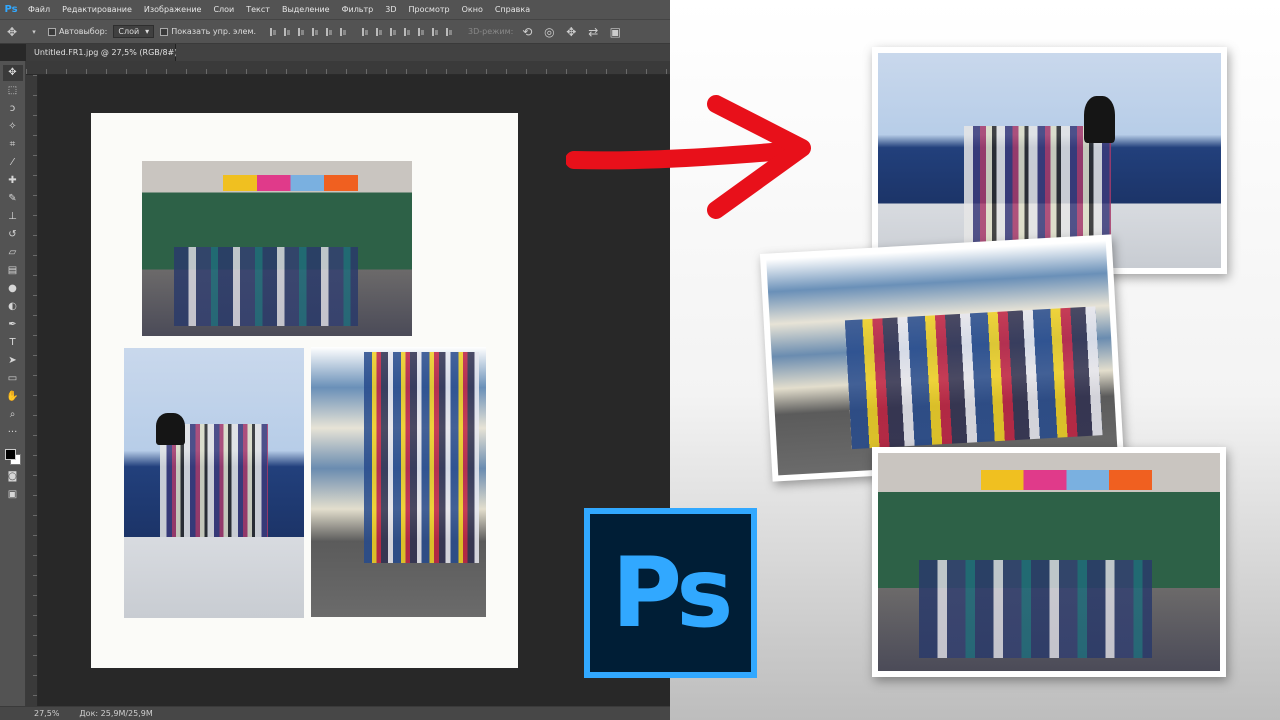  I want to click on photo-palace, so click(942, 358).